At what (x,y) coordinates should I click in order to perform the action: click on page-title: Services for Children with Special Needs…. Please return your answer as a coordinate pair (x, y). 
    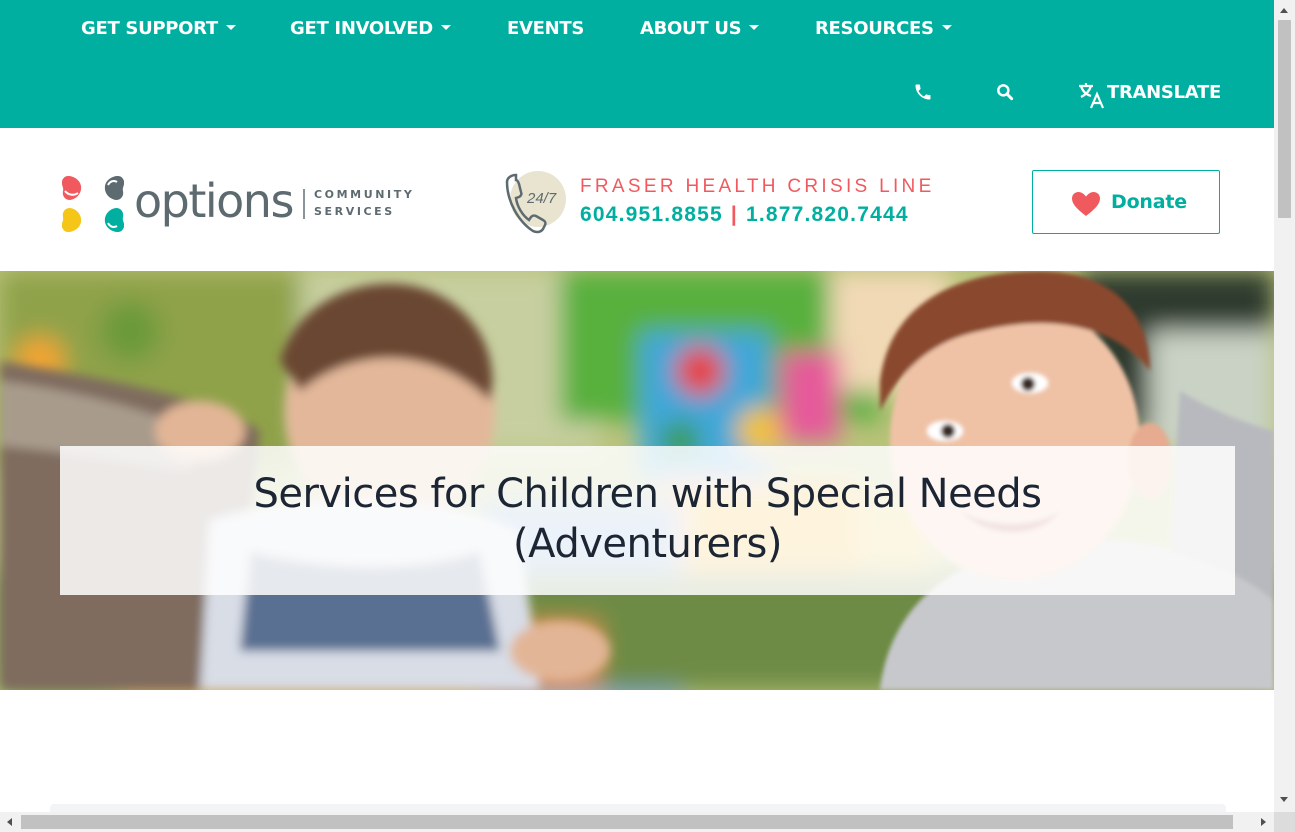
    Looking at the image, I should click on (647, 519).